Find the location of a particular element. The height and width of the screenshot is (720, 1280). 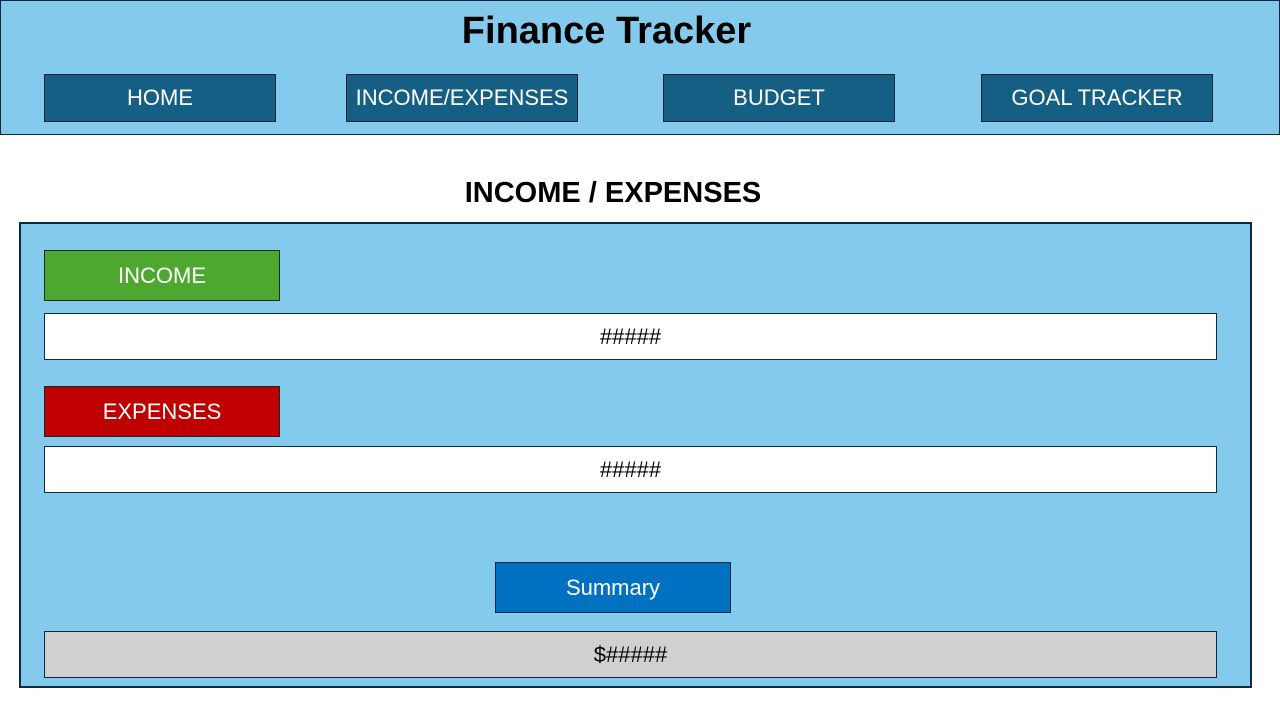

nav-goal-tracker-button: GOAL TRACKER is located at coordinates (1097, 98).